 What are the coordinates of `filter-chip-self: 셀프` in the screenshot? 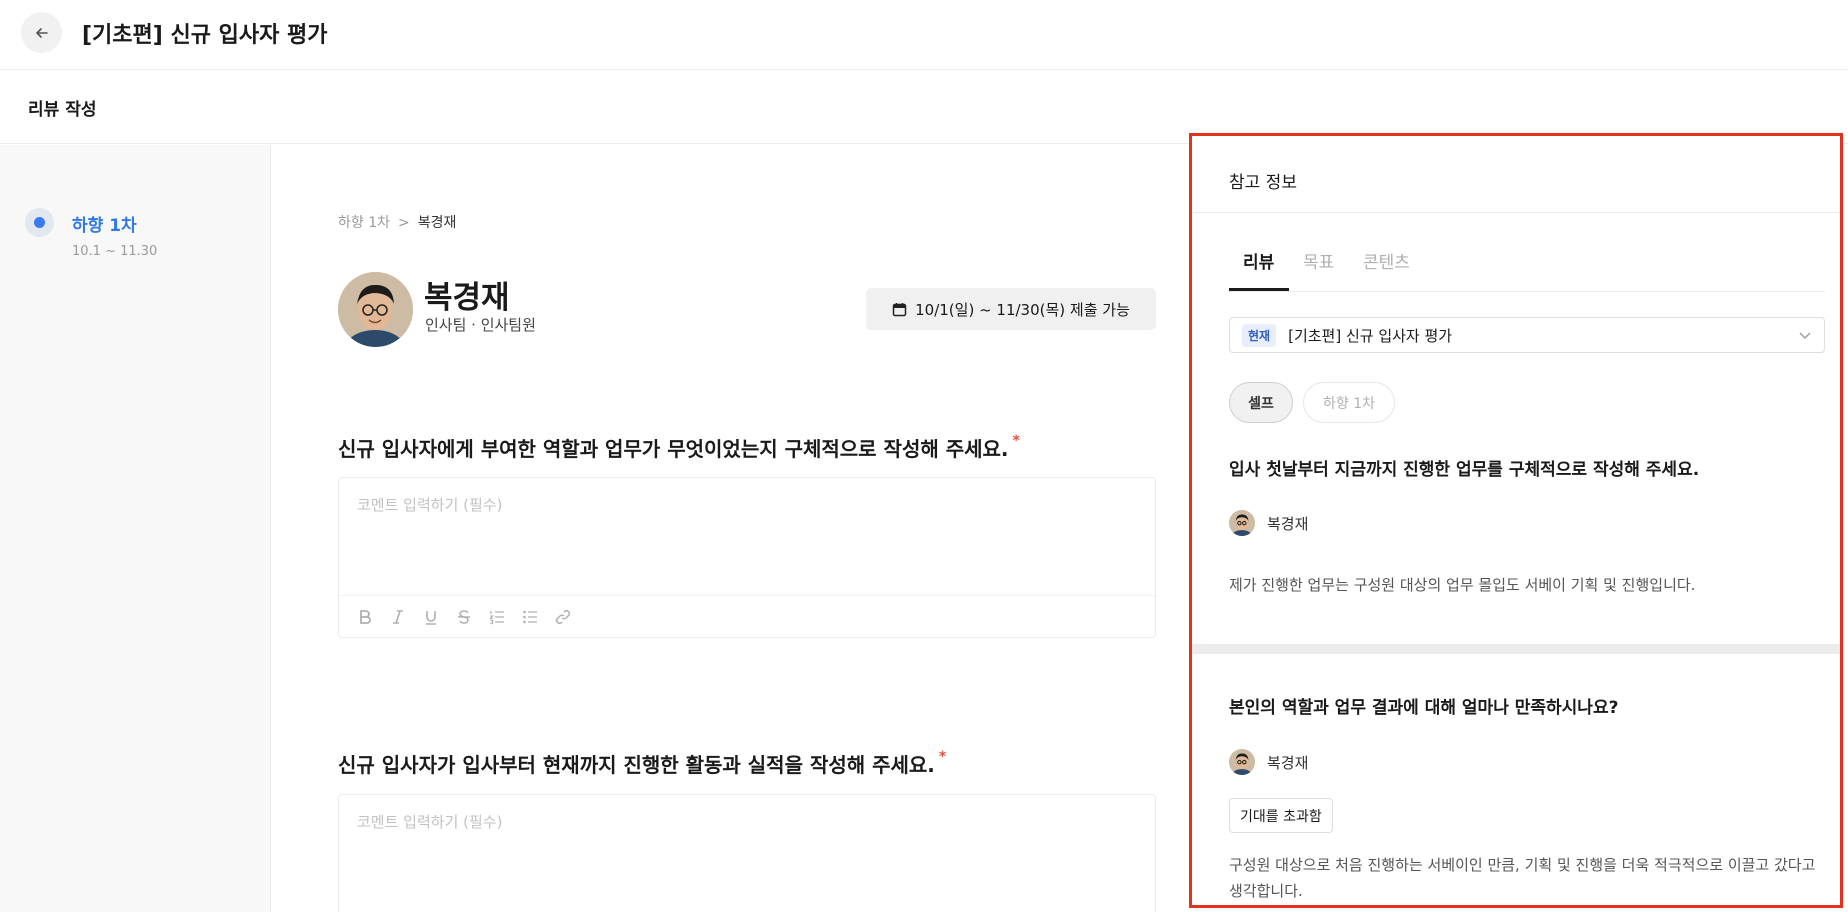 It's located at (1261, 402).